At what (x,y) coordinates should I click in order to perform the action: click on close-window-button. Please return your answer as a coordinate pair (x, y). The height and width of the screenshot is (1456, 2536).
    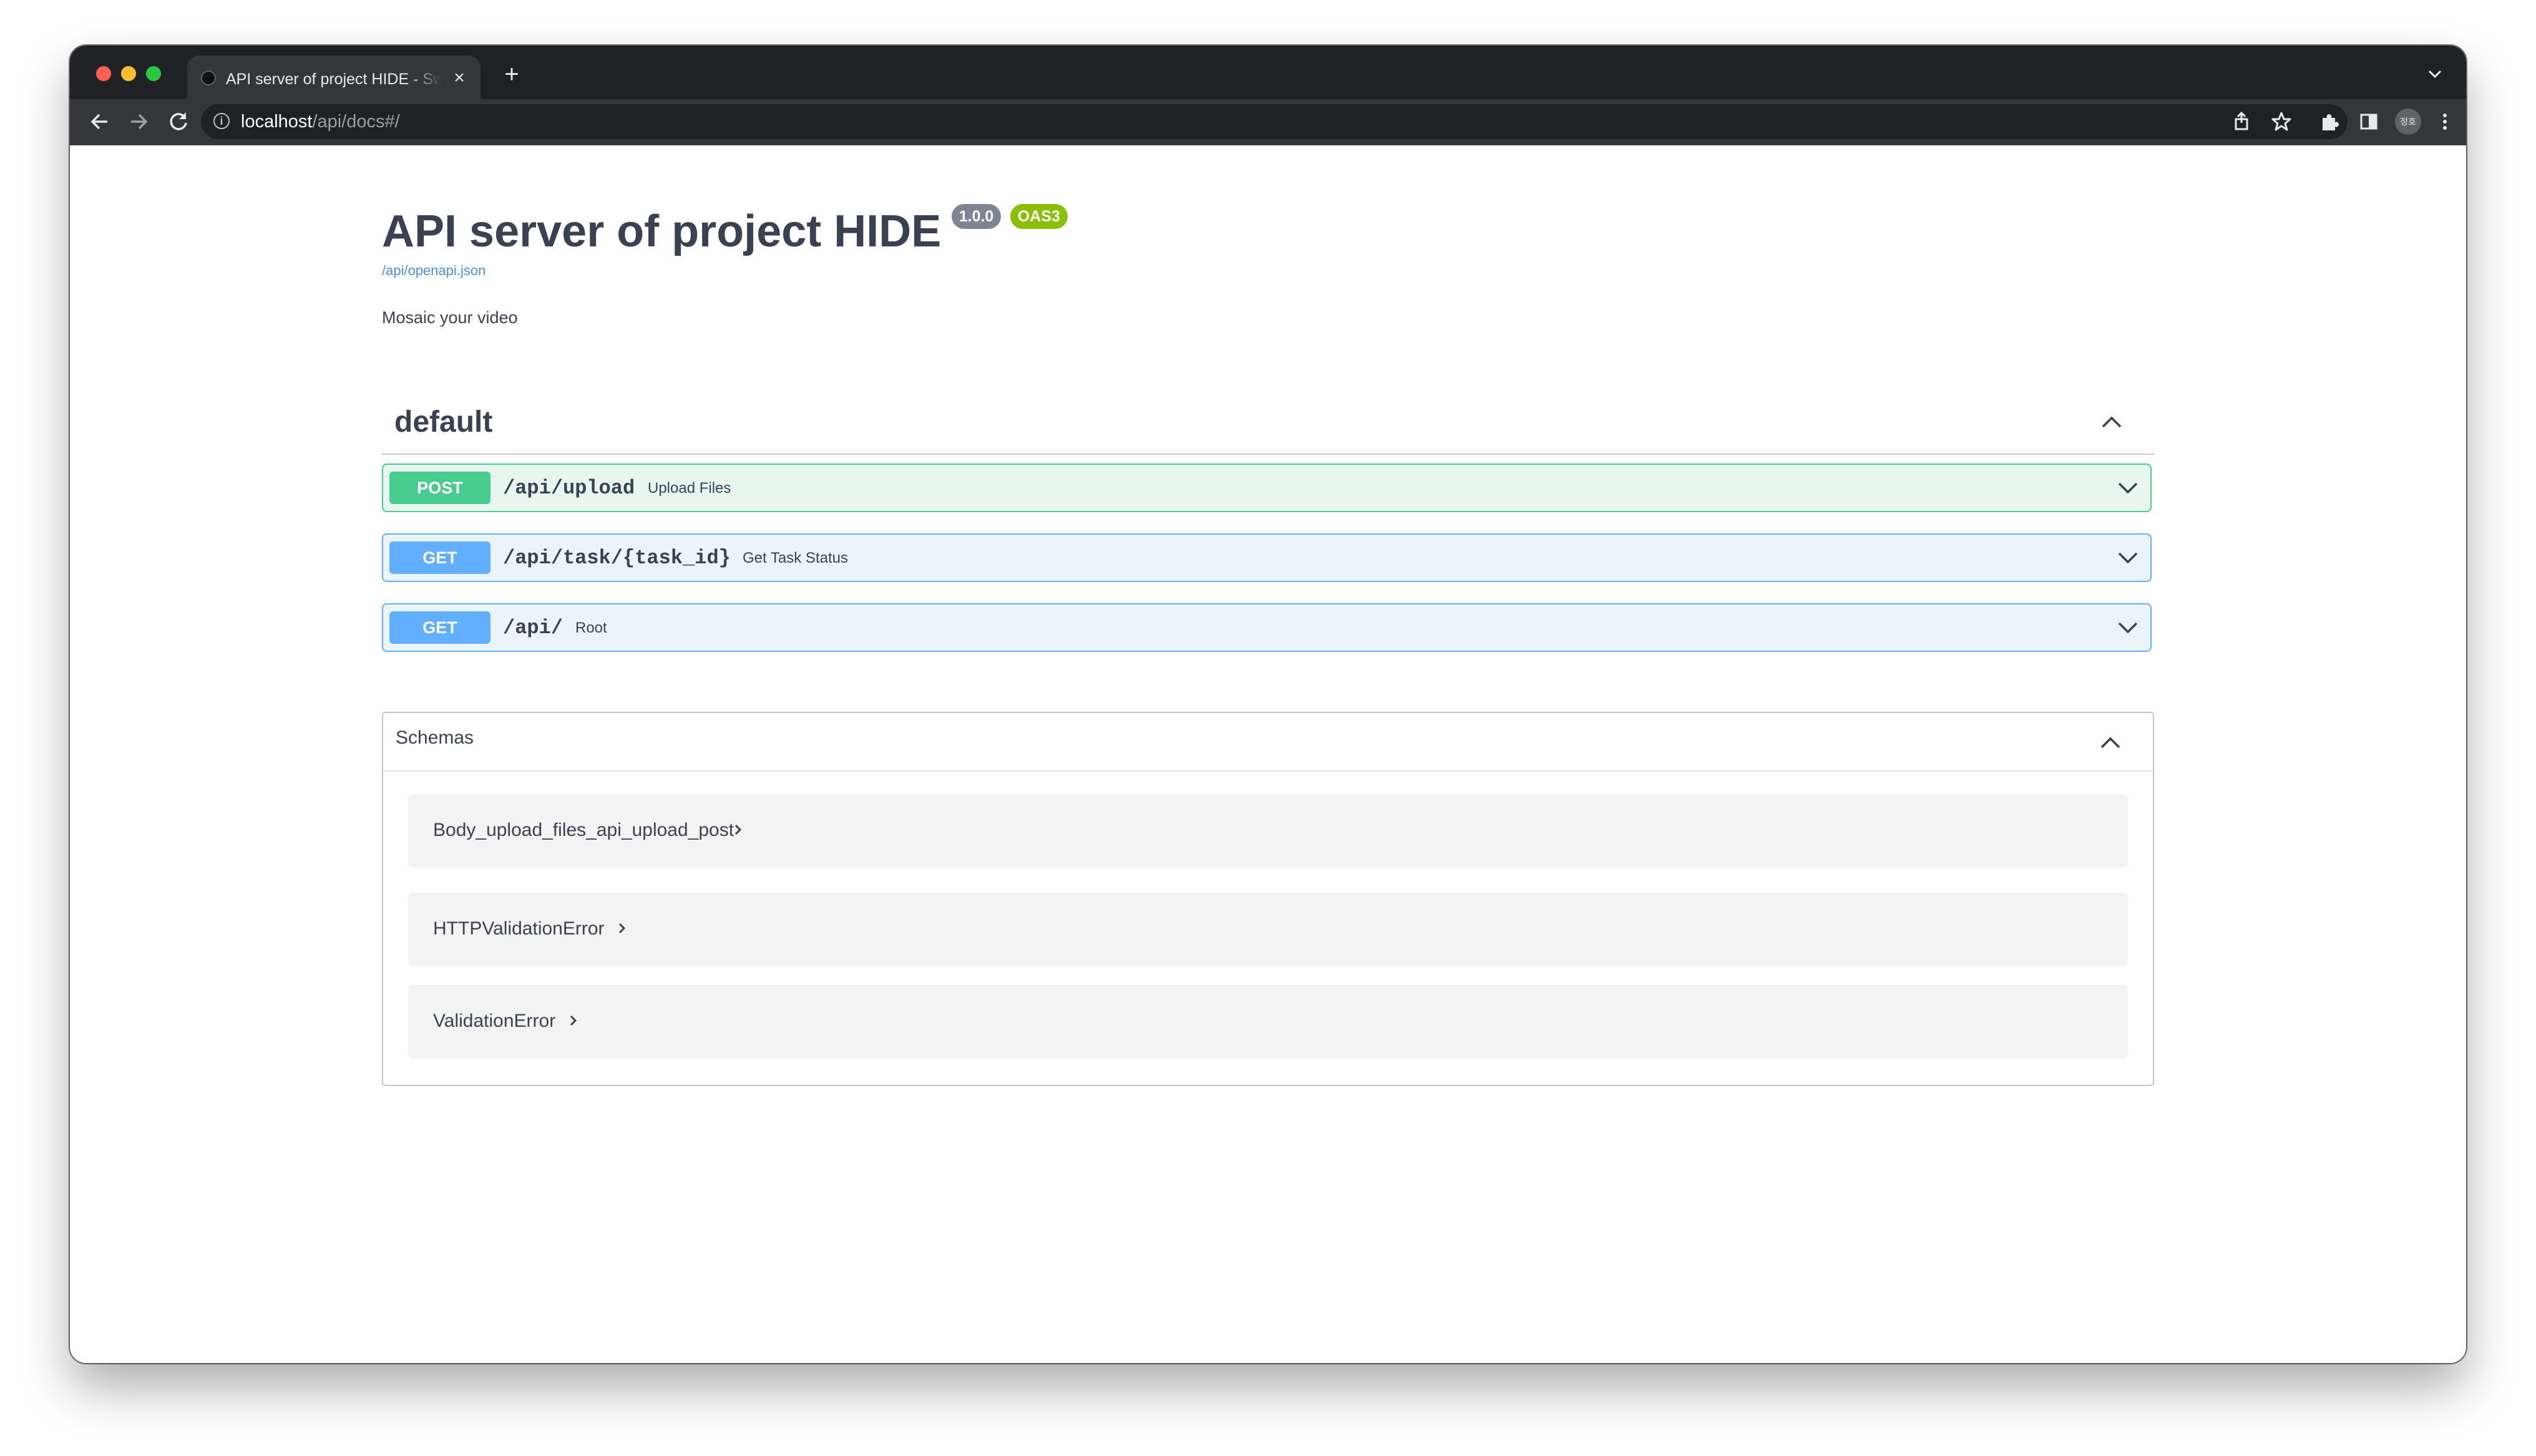
    Looking at the image, I should click on (103, 73).